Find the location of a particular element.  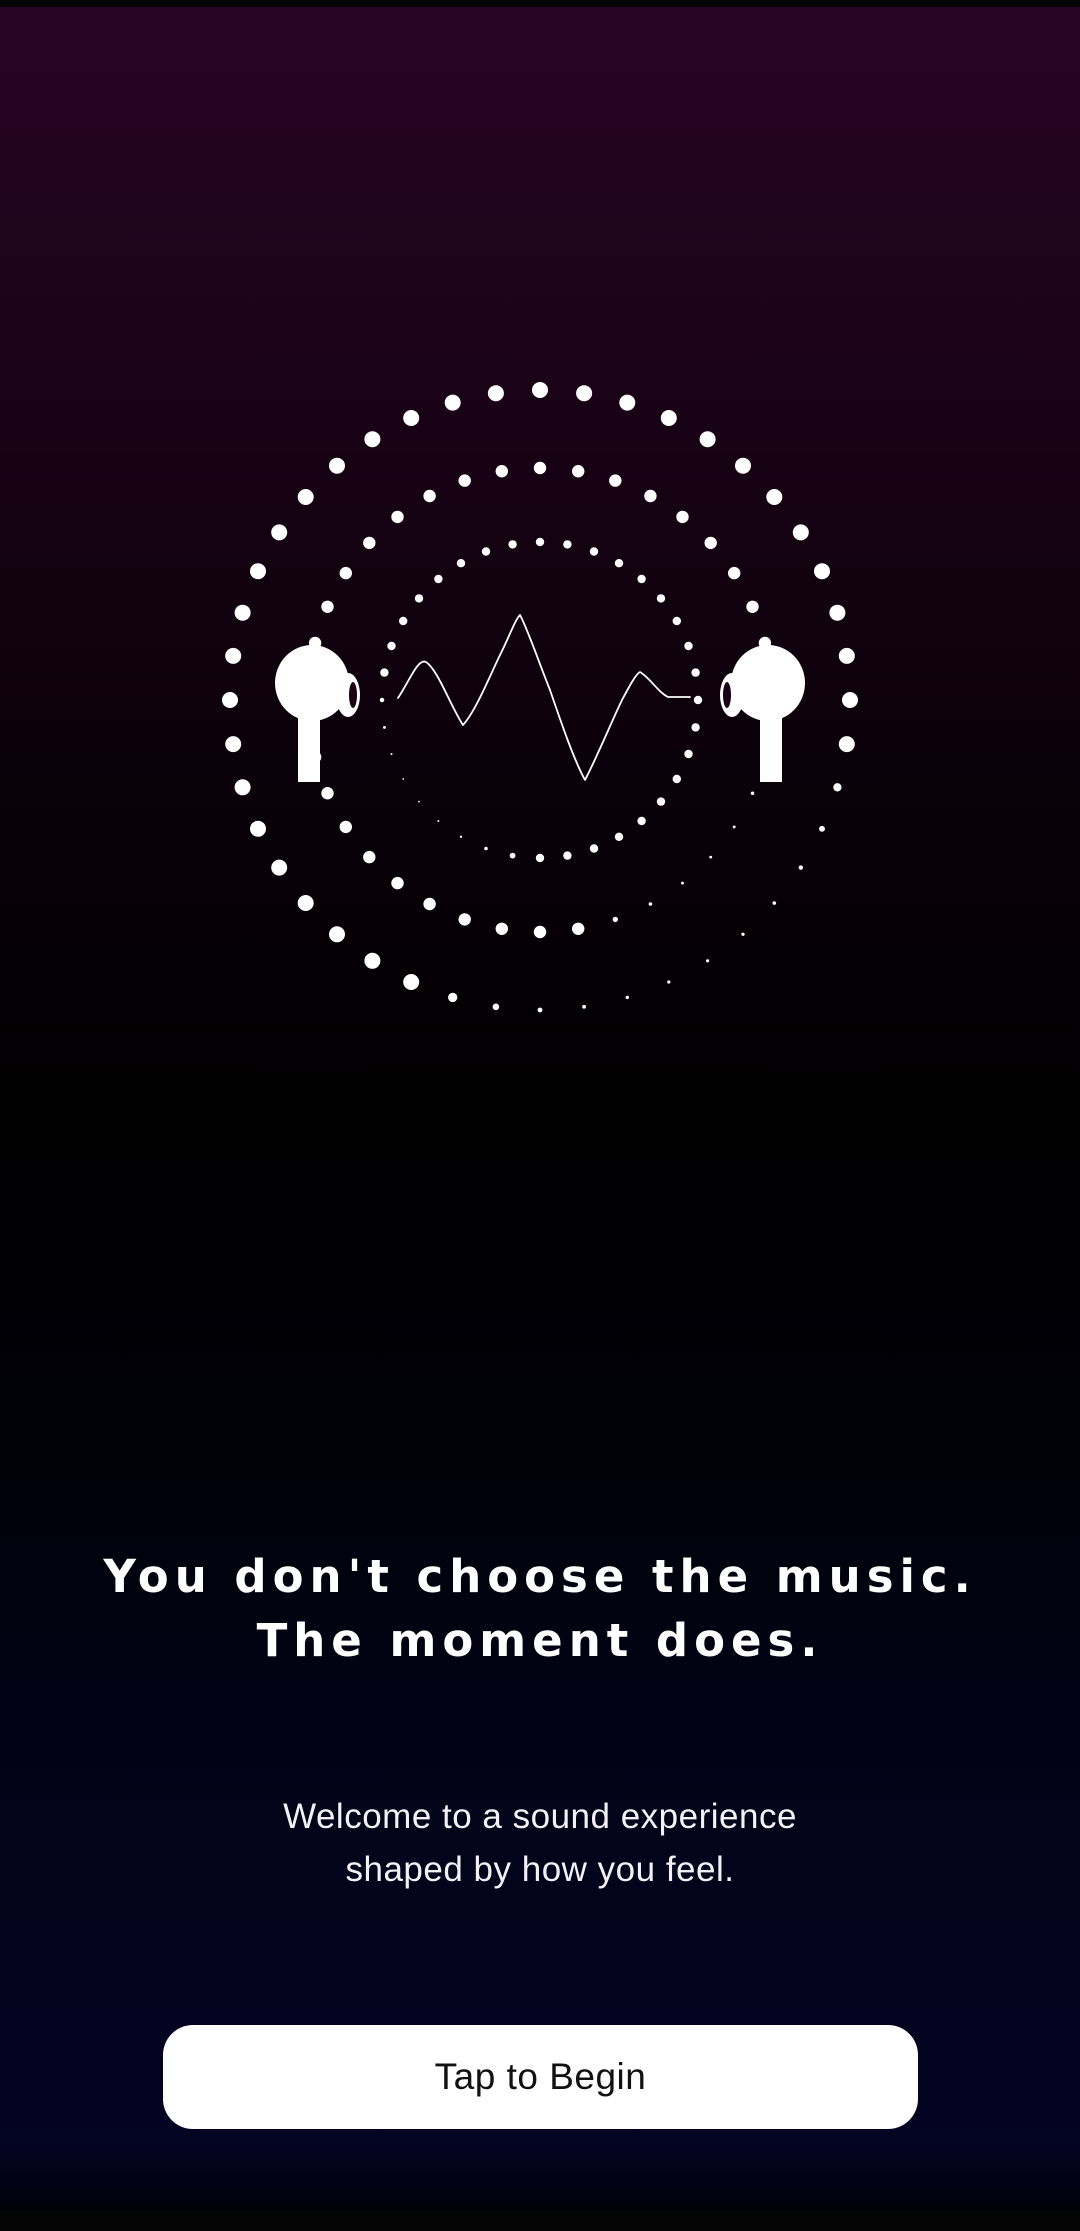

headline-line-2: The moment does. is located at coordinates (540, 1640).